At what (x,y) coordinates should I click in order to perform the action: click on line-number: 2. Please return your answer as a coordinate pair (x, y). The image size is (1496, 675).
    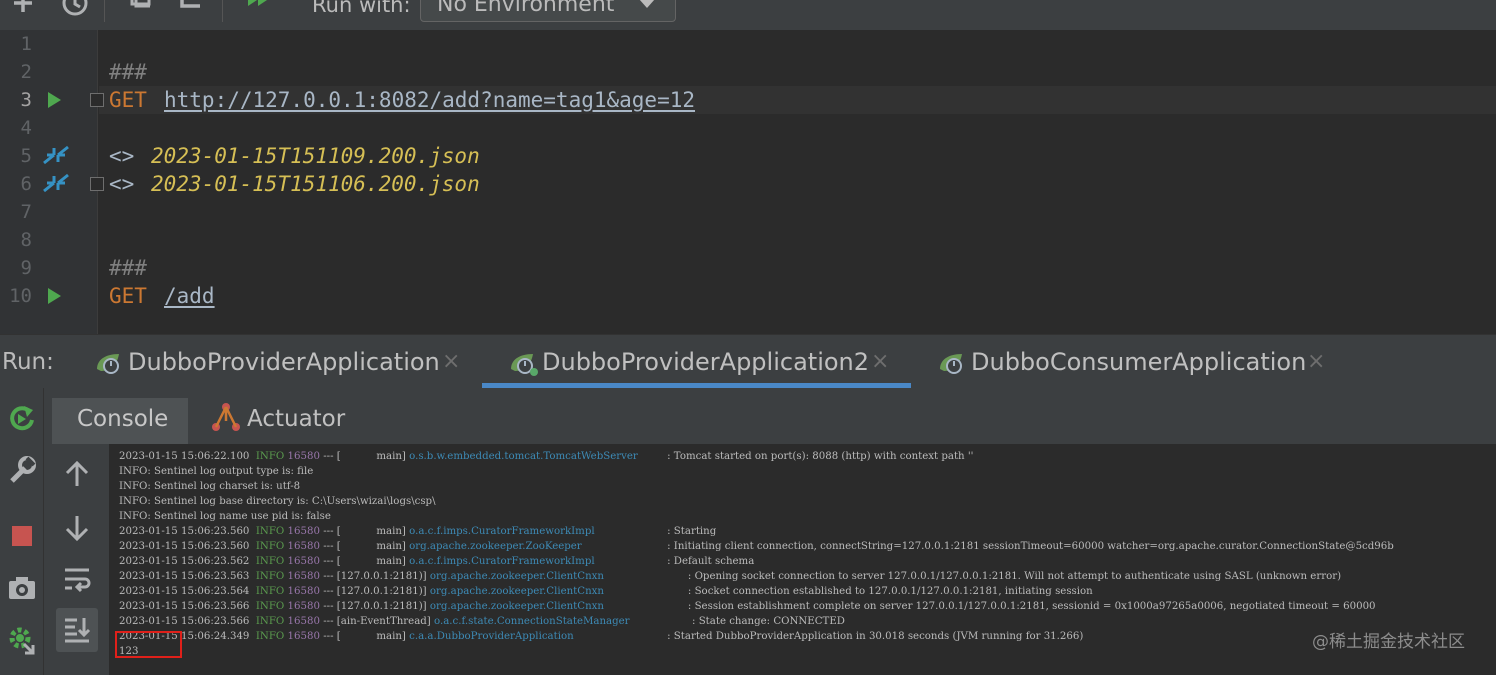
    Looking at the image, I should click on (26, 72).